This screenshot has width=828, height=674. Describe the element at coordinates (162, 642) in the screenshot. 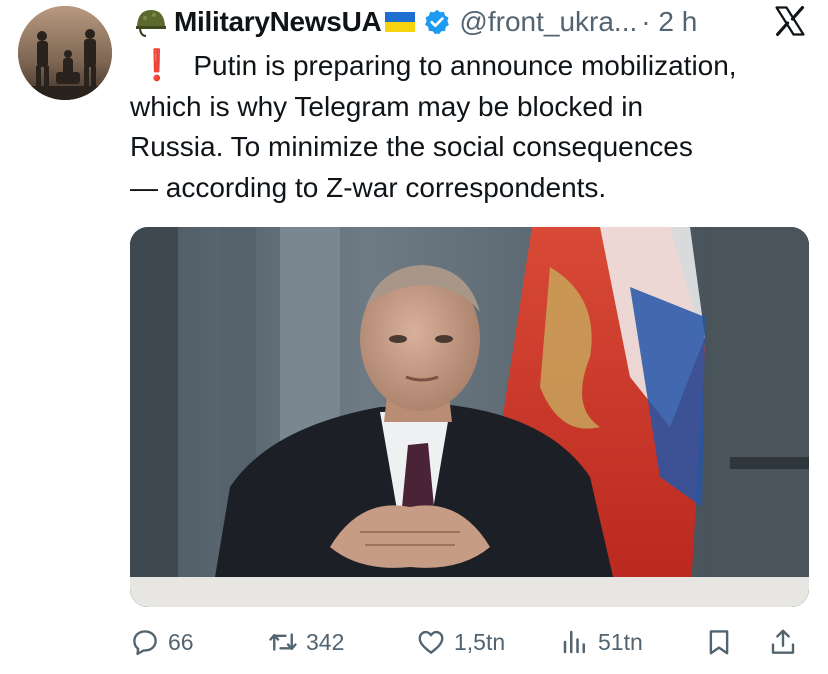

I see `reply-button: 66` at that location.